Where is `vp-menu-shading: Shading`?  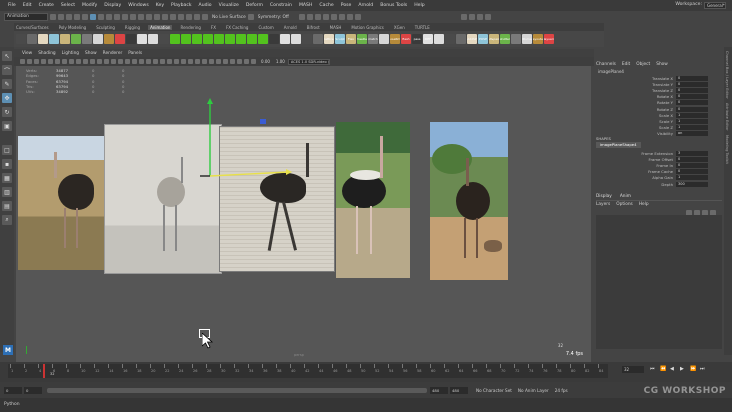
vp-menu-shading: Shading is located at coordinates (46, 53).